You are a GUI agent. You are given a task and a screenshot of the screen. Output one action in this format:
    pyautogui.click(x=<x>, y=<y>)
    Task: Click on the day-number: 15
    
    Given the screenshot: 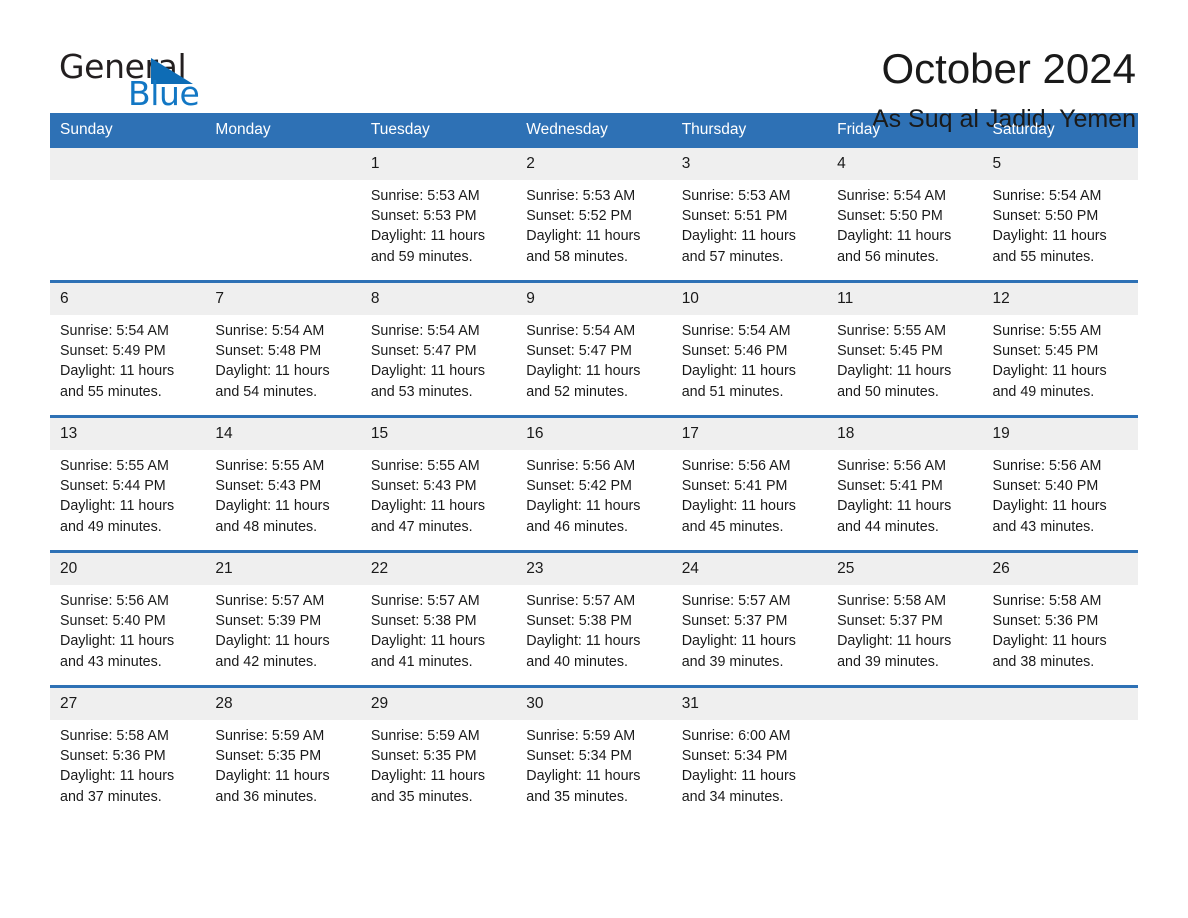 What is the action you would take?
    pyautogui.click(x=438, y=434)
    